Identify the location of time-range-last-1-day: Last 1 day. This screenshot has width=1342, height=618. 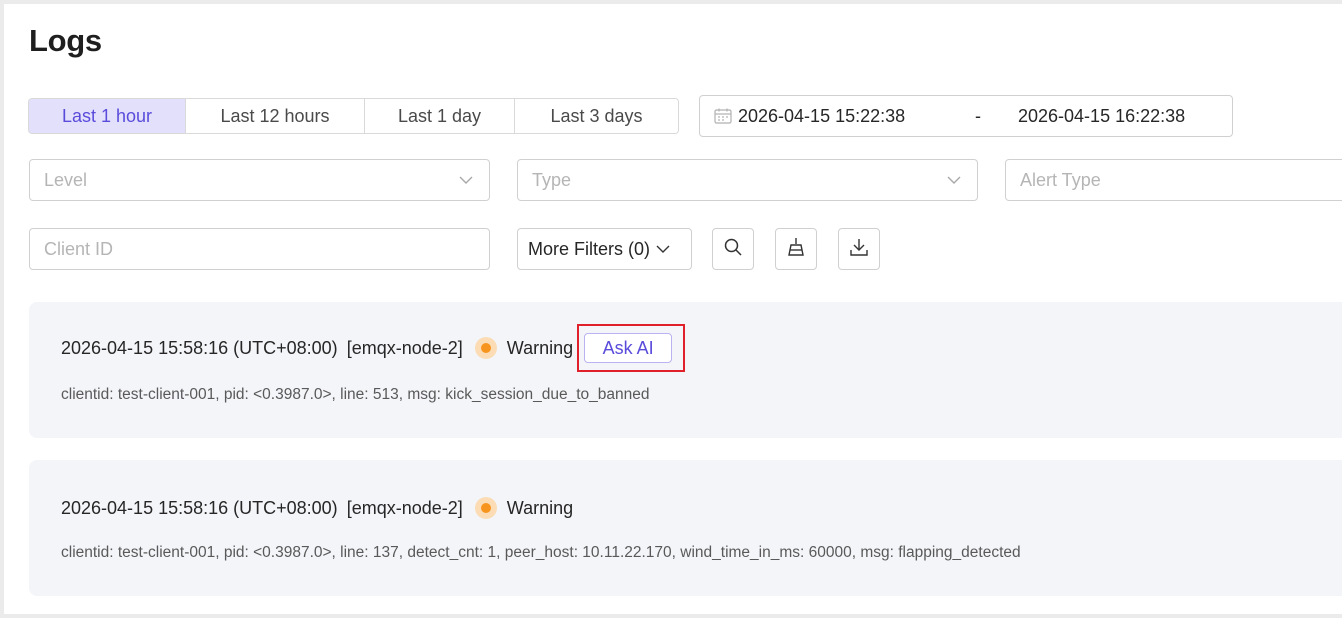
(440, 116).